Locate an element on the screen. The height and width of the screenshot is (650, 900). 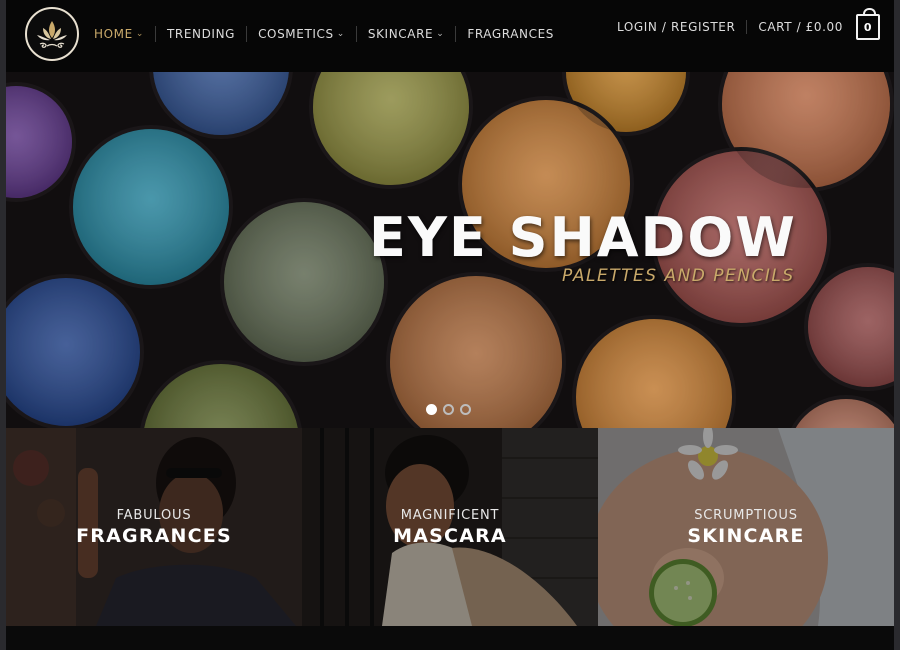
nav-item-home: HOME ⌄ is located at coordinates (124, 34).